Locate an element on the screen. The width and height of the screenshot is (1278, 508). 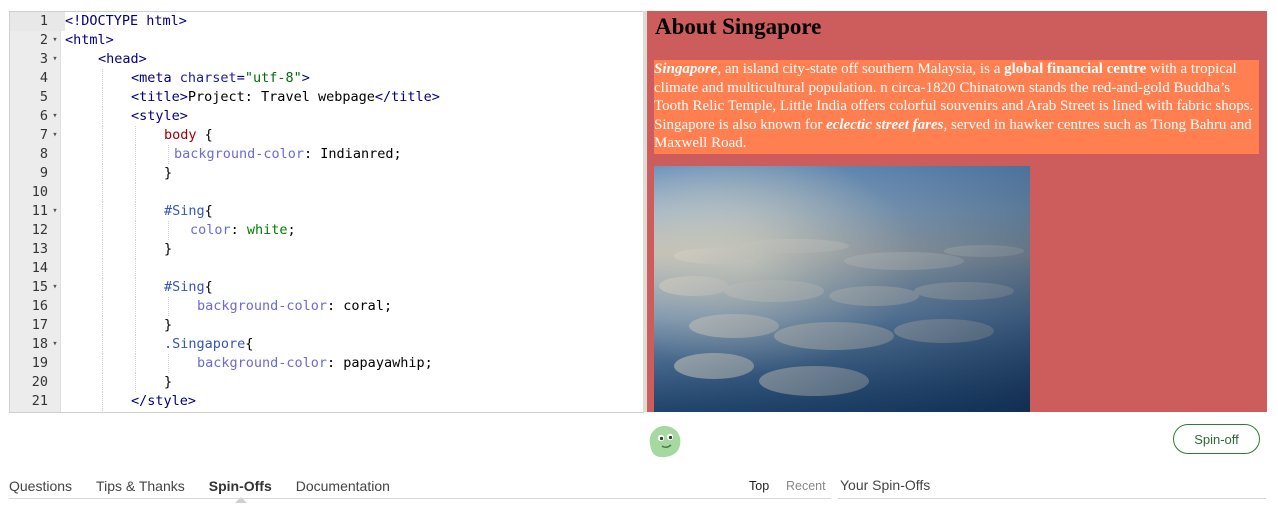
tab-spin-offs: Spin-Offs is located at coordinates (240, 490).